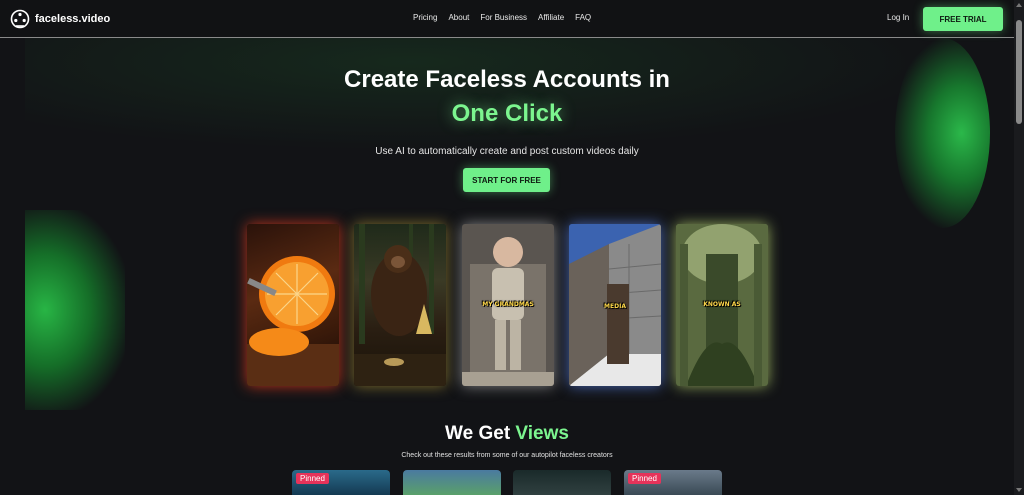 The width and height of the screenshot is (1024, 495). I want to click on views-title-prefix: We Get, so click(478, 433).